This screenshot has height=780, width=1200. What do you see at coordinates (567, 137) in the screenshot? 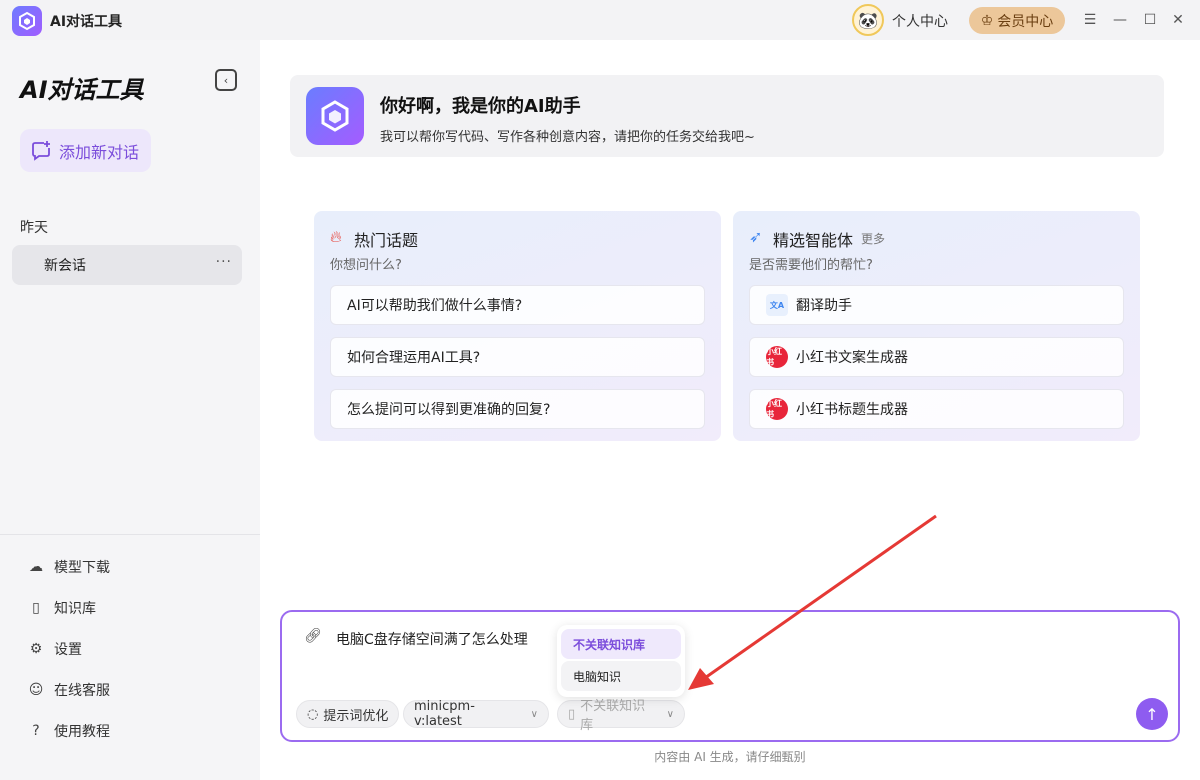
I see `welcome-subtitle: 我可以帮你写代码、写作各种创意内容，请把你的任务交给我吧~` at bounding box center [567, 137].